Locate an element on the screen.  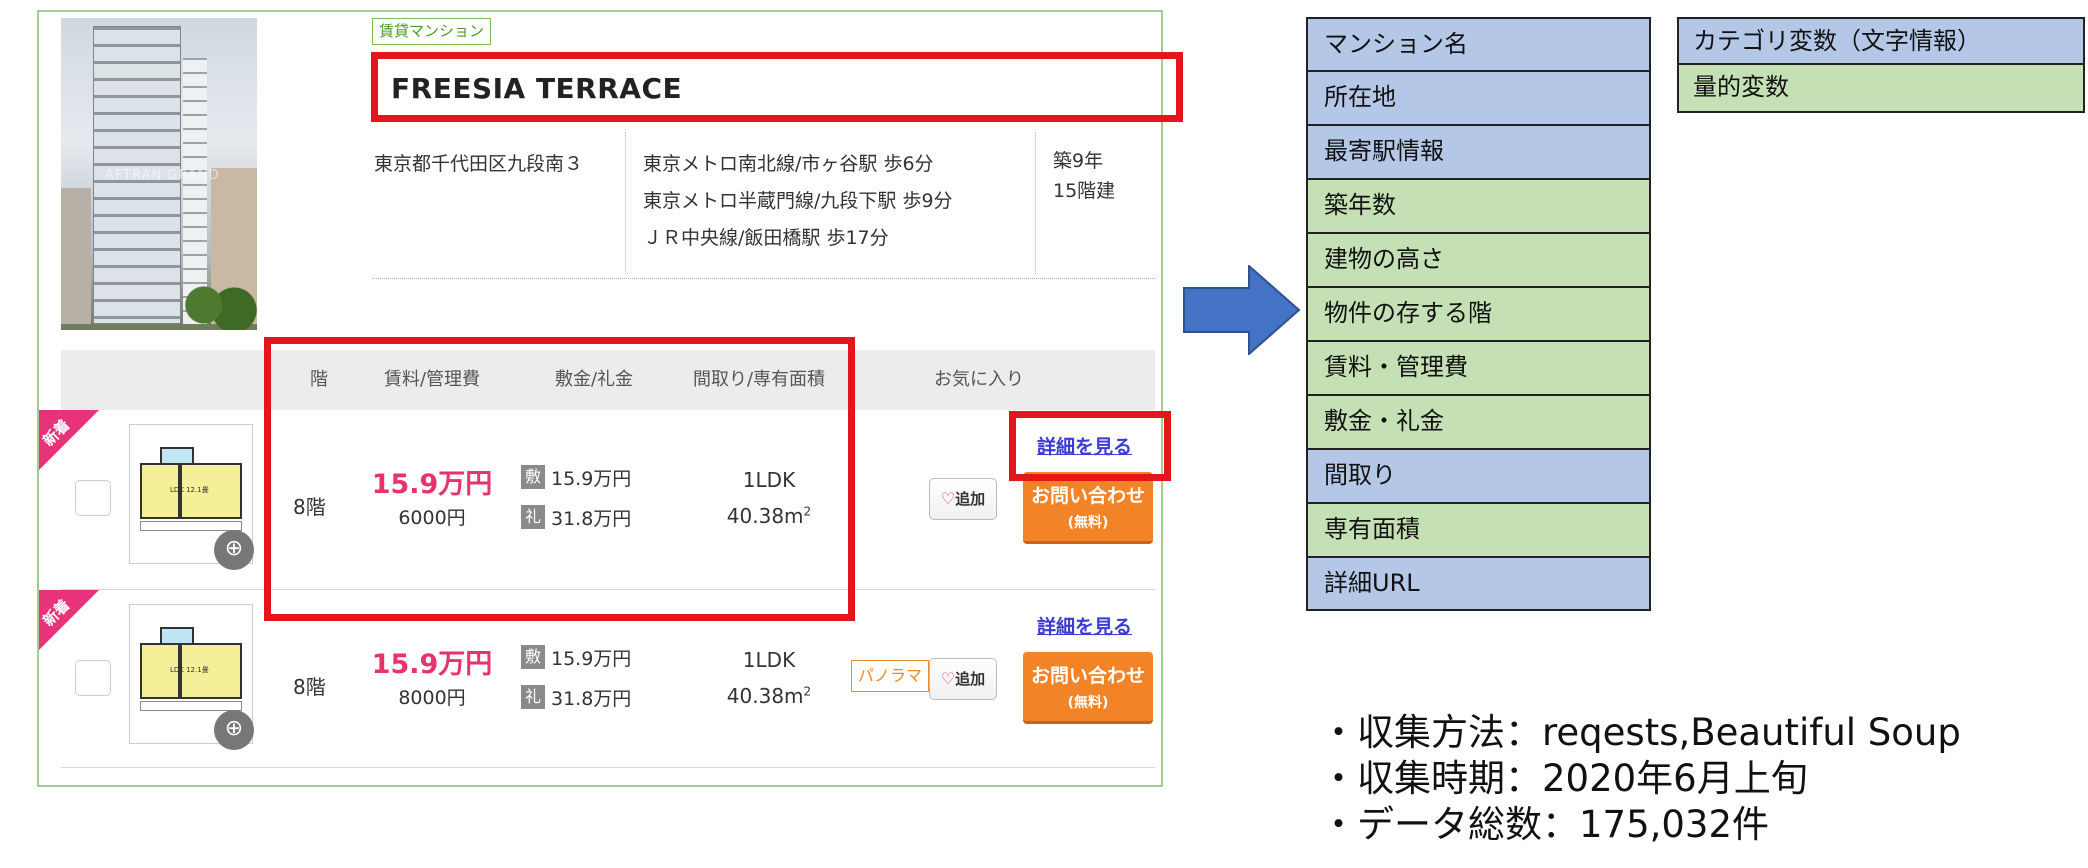
right-arrow-icon is located at coordinates (1242, 310).